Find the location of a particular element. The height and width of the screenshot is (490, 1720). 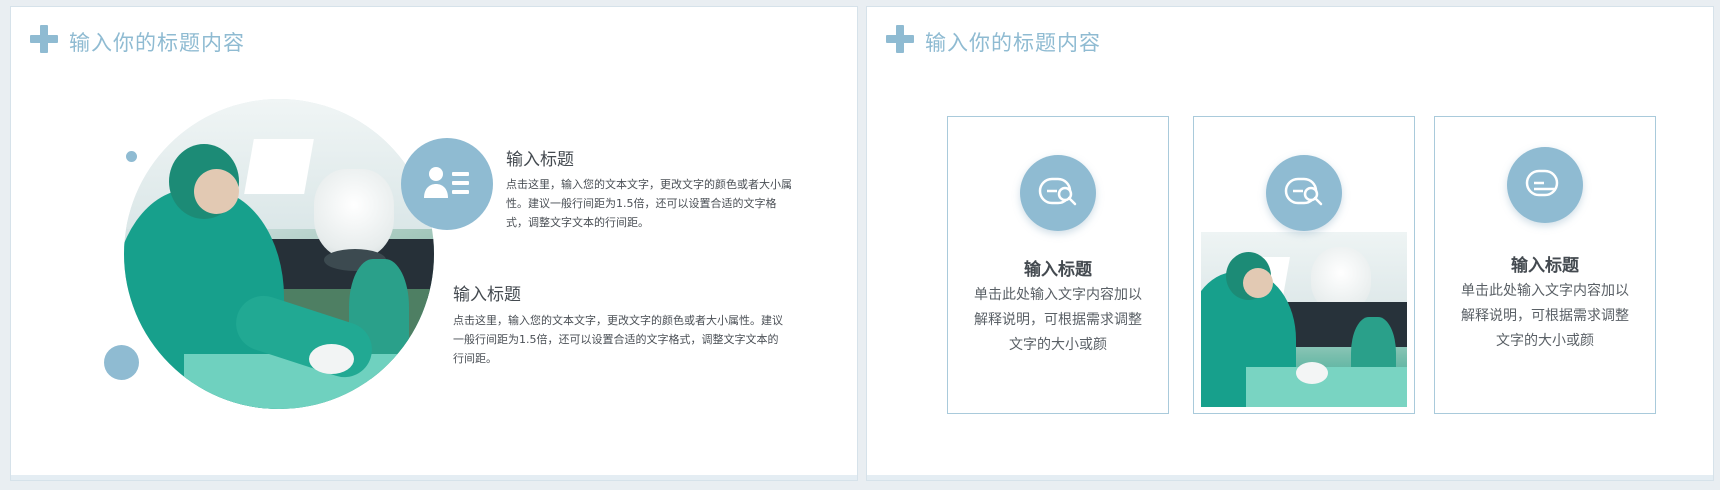

info-card is located at coordinates (1304, 265).